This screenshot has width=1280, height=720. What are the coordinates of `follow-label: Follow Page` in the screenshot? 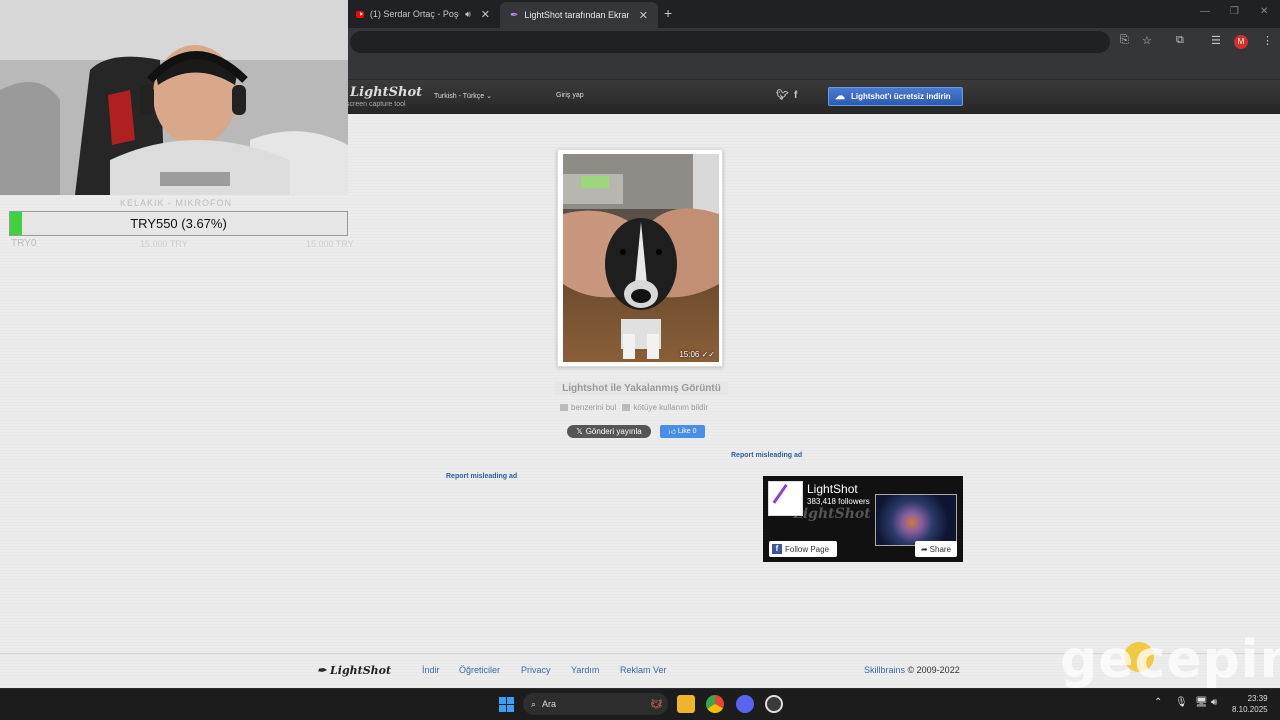 It's located at (807, 549).